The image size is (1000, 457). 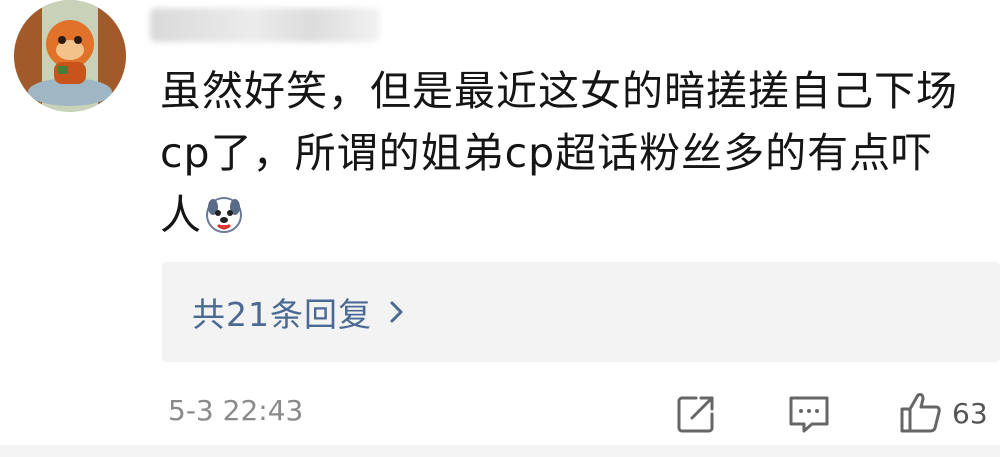 What do you see at coordinates (265, 25) in the screenshot?
I see `username-blurred` at bounding box center [265, 25].